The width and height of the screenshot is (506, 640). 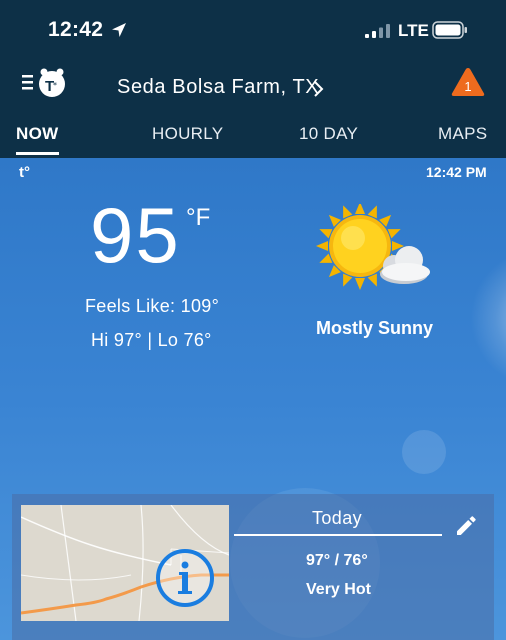 I want to click on status-time: 12:42, so click(x=76, y=29).